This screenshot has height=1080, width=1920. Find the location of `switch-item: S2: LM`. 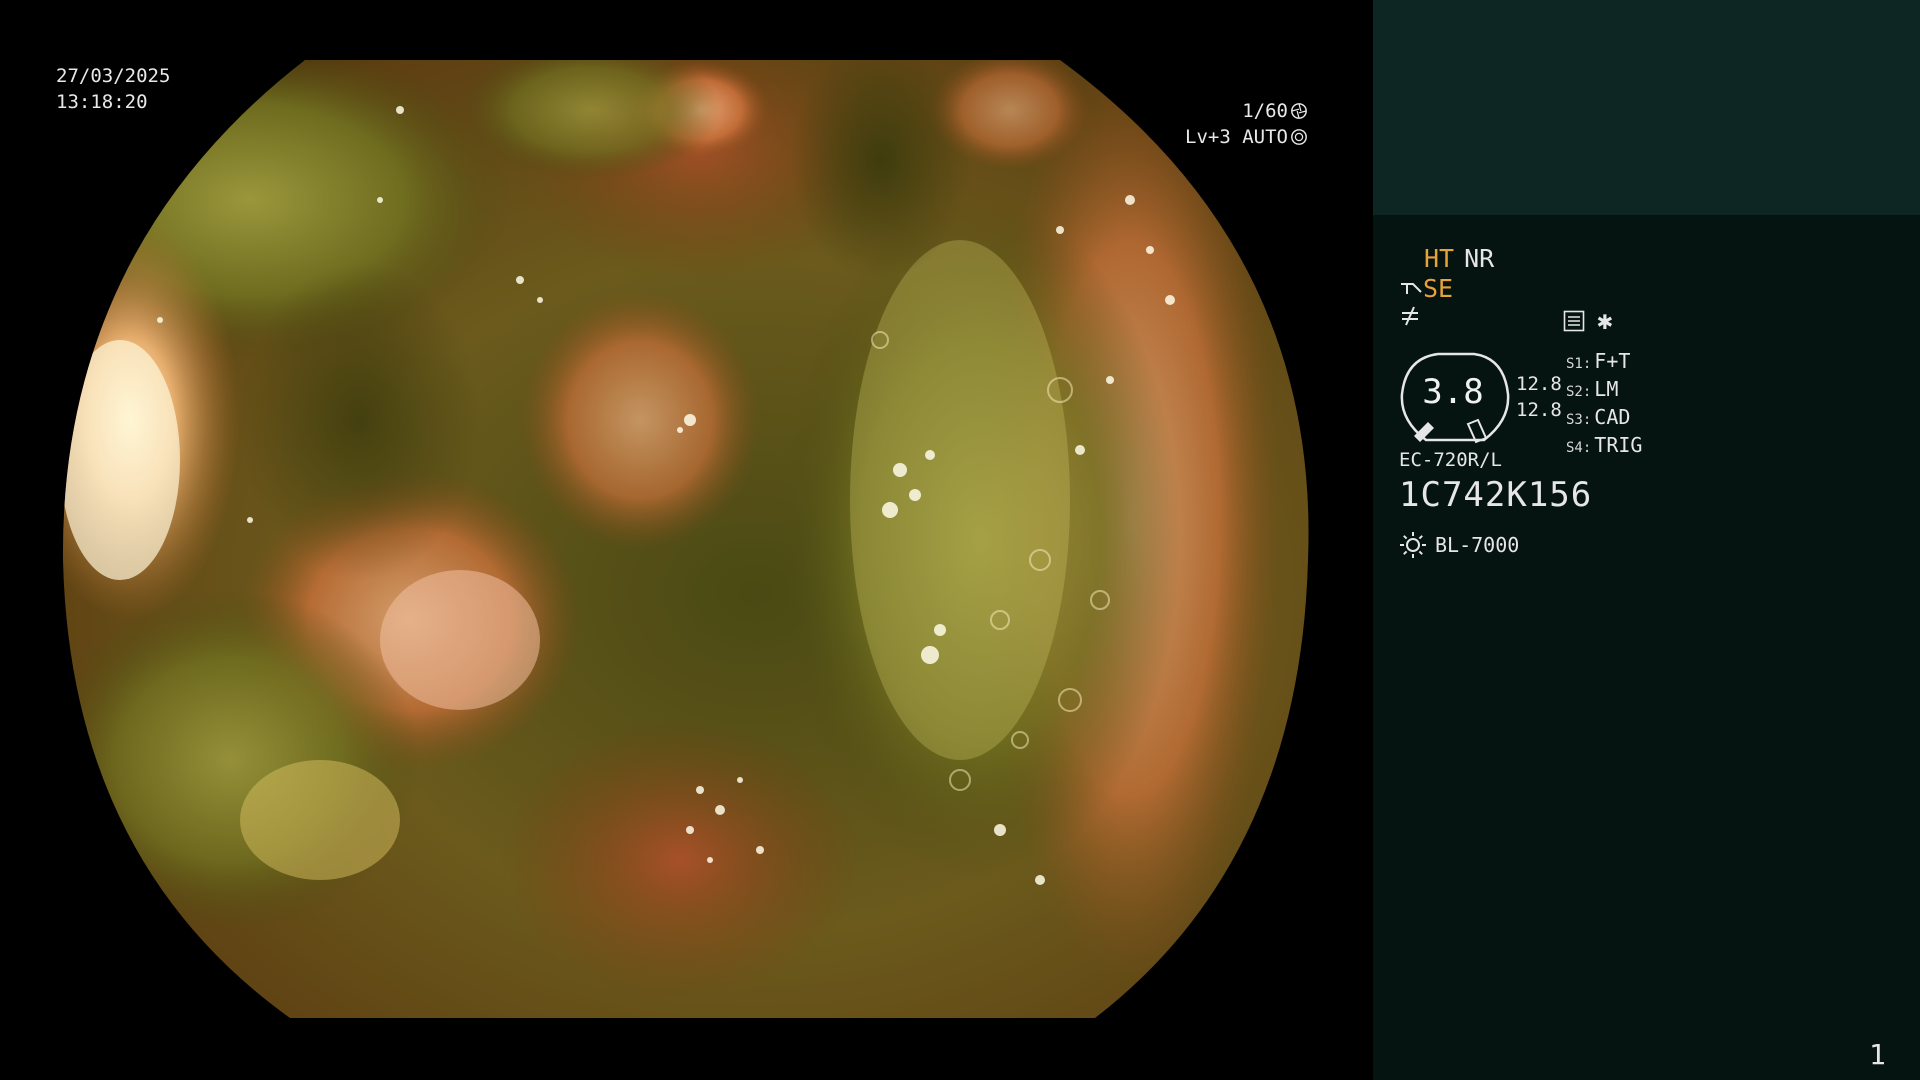

switch-item: S2: LM is located at coordinates (1592, 389).